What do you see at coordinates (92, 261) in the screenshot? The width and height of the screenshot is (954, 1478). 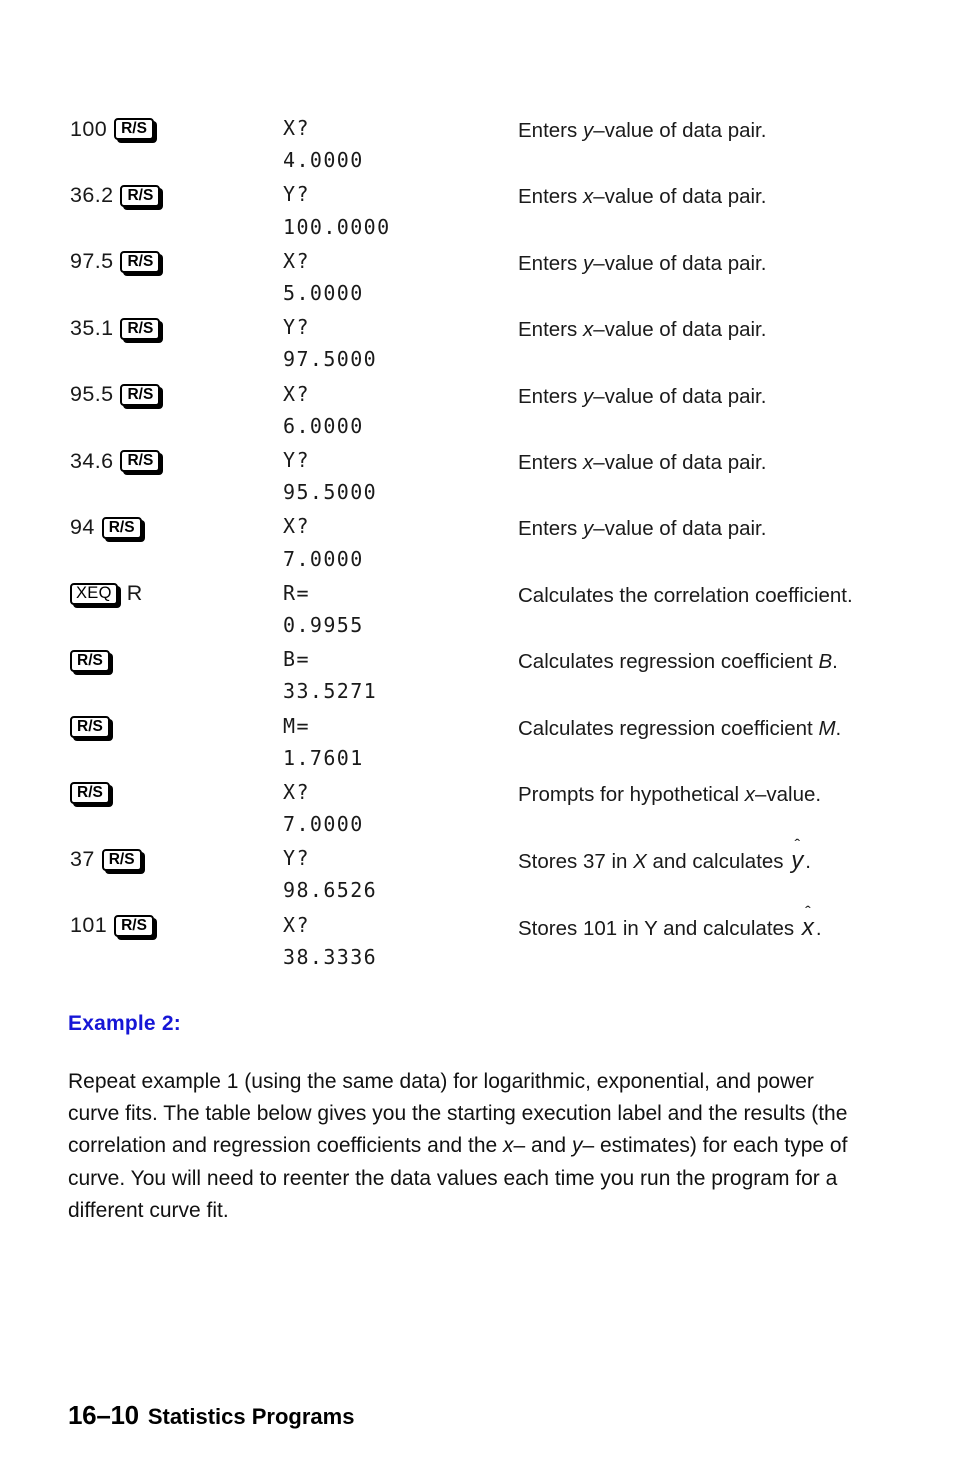 I see `entered-number: 97.5` at bounding box center [92, 261].